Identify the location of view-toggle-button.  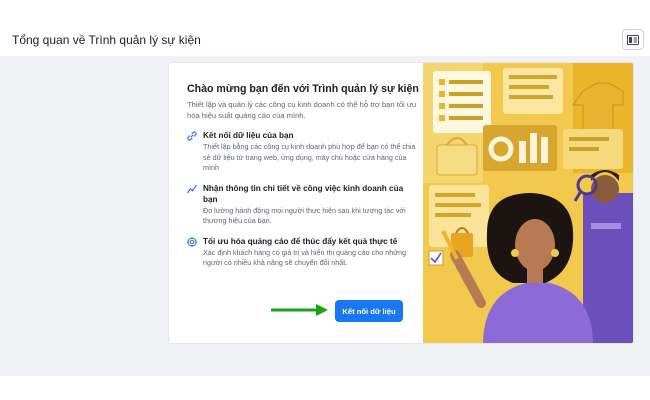
(633, 39).